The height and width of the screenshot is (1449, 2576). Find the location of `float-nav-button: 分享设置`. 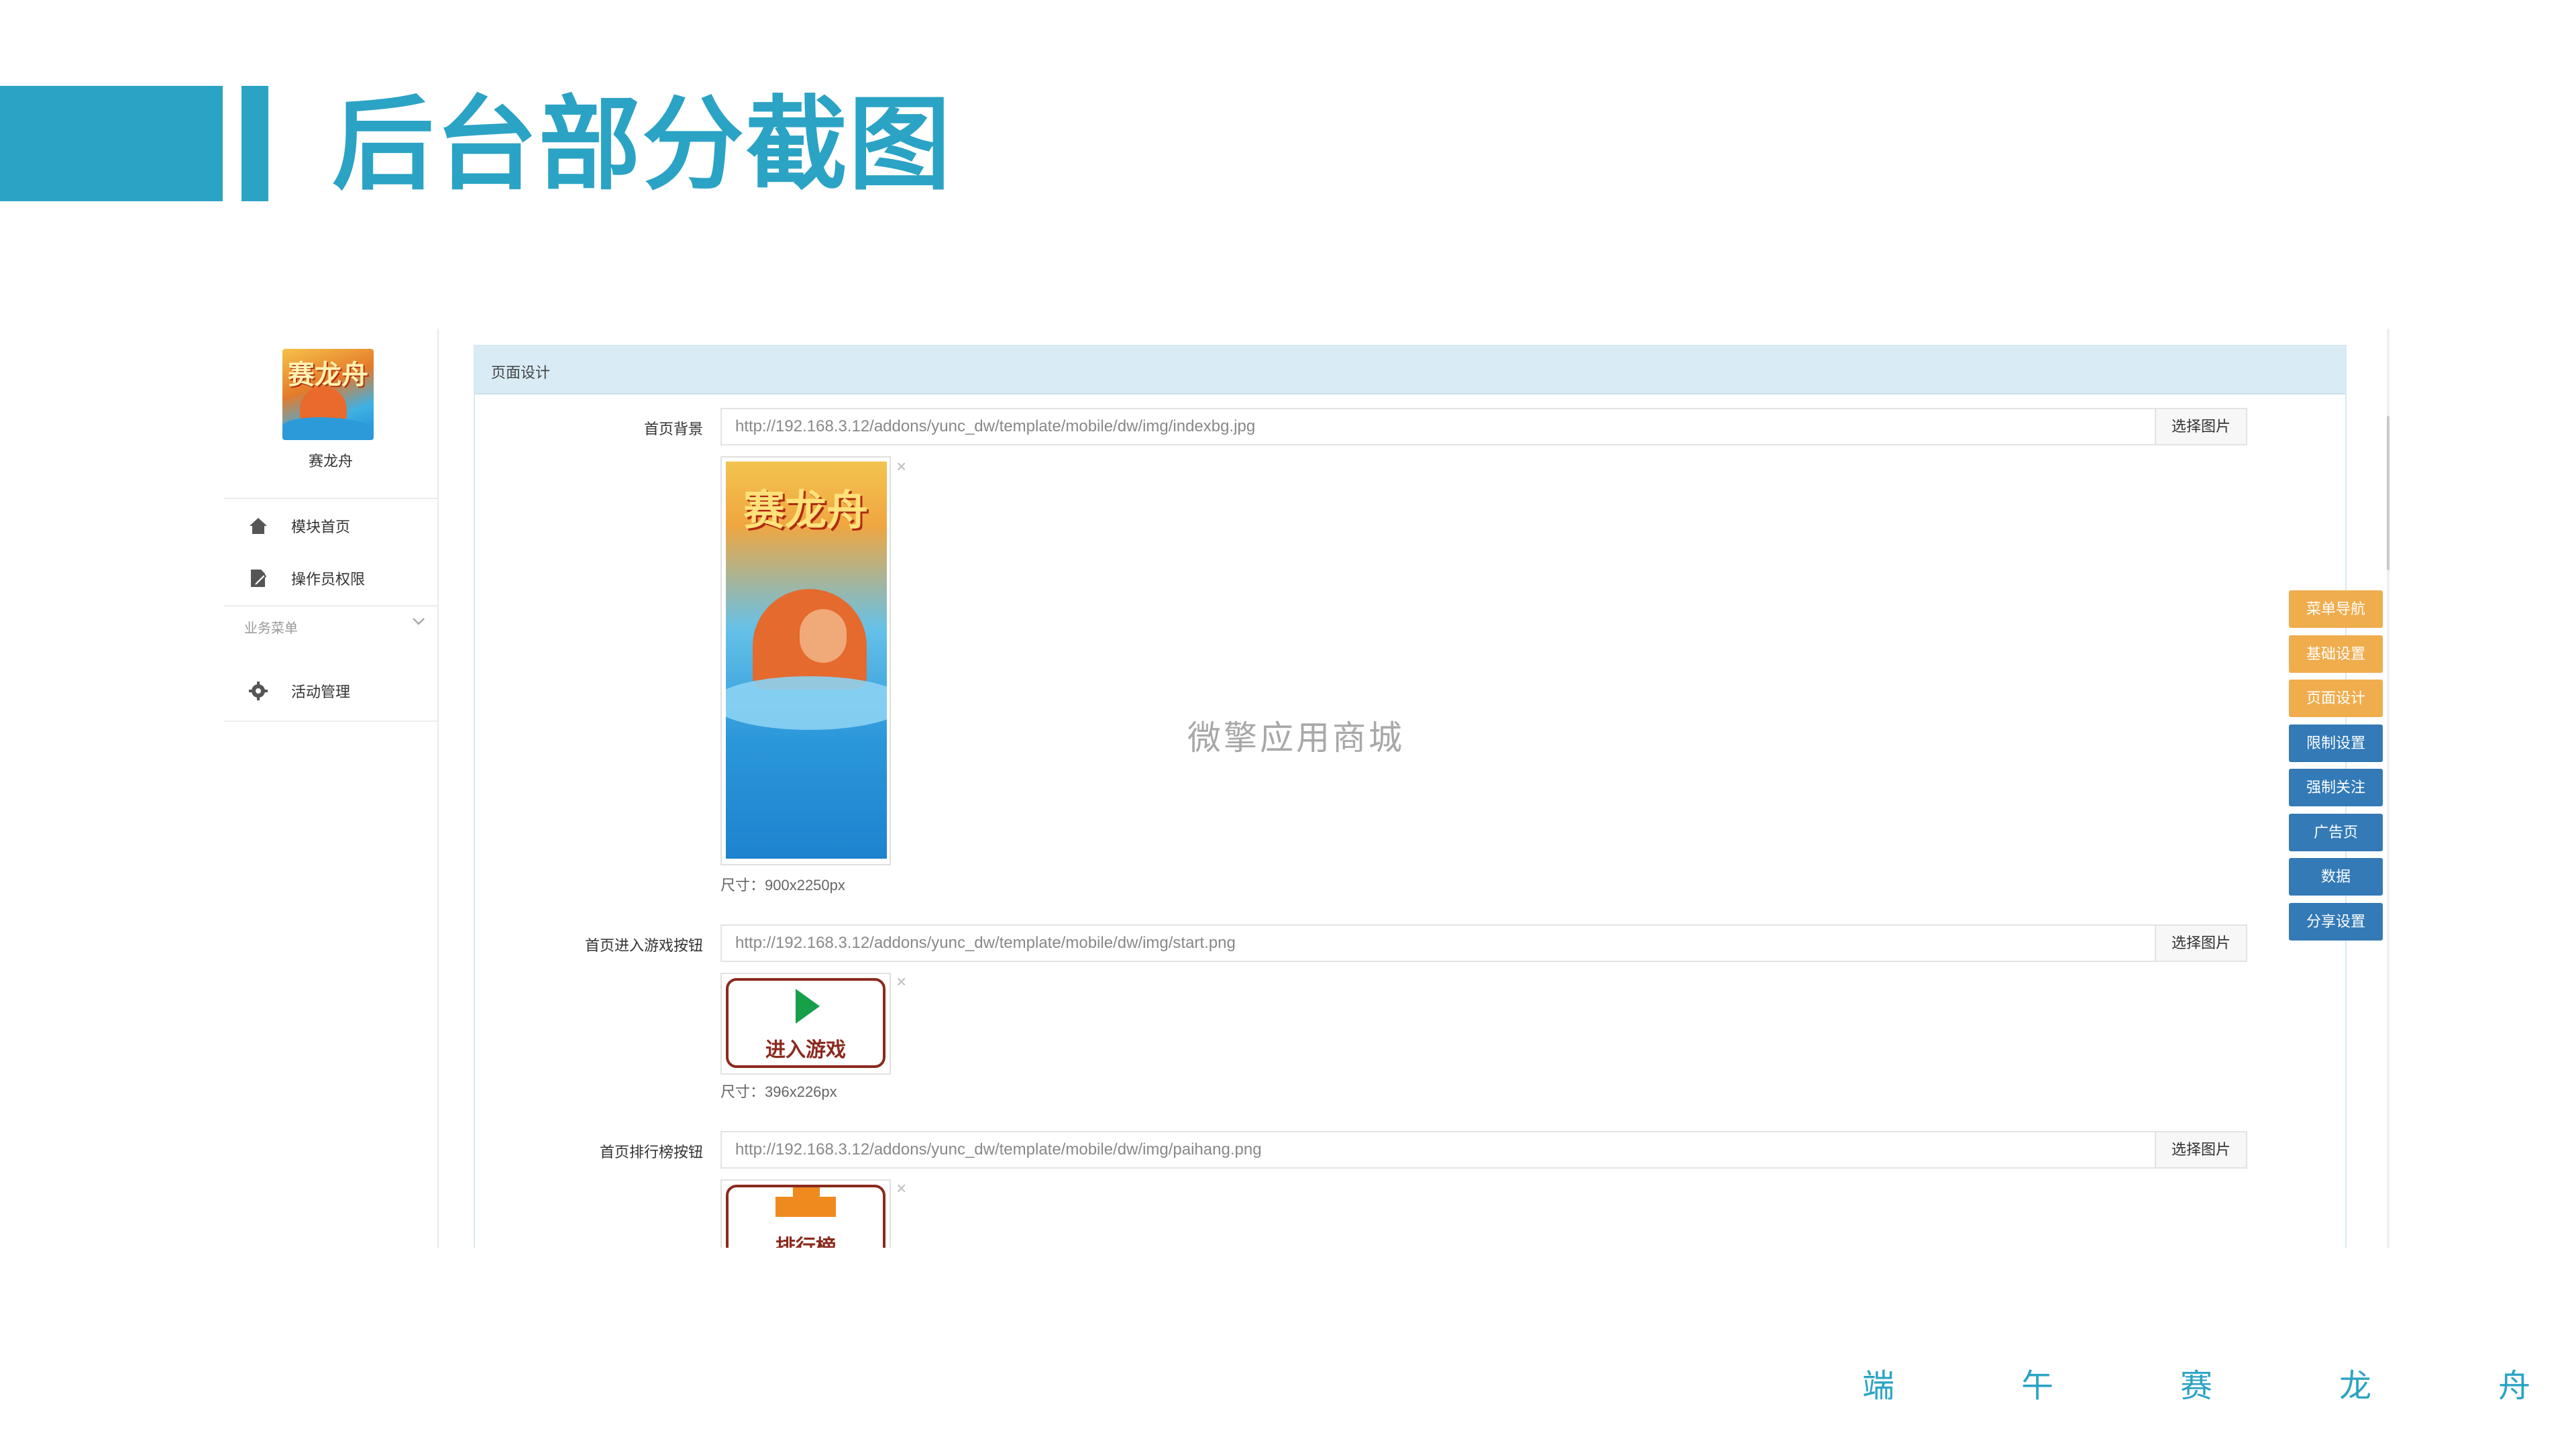

float-nav-button: 分享设置 is located at coordinates (2336, 922).